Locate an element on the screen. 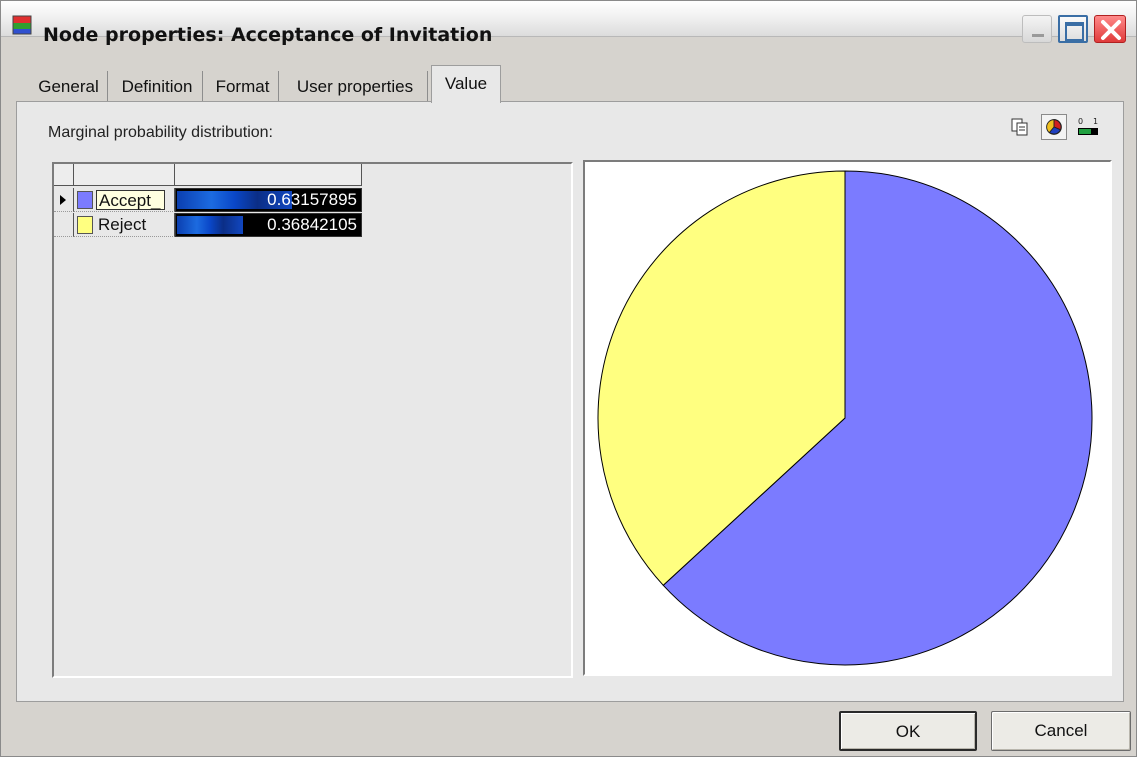 This screenshot has height=757, width=1137. table-row: Accept_ 0.63157895 is located at coordinates (209, 200).